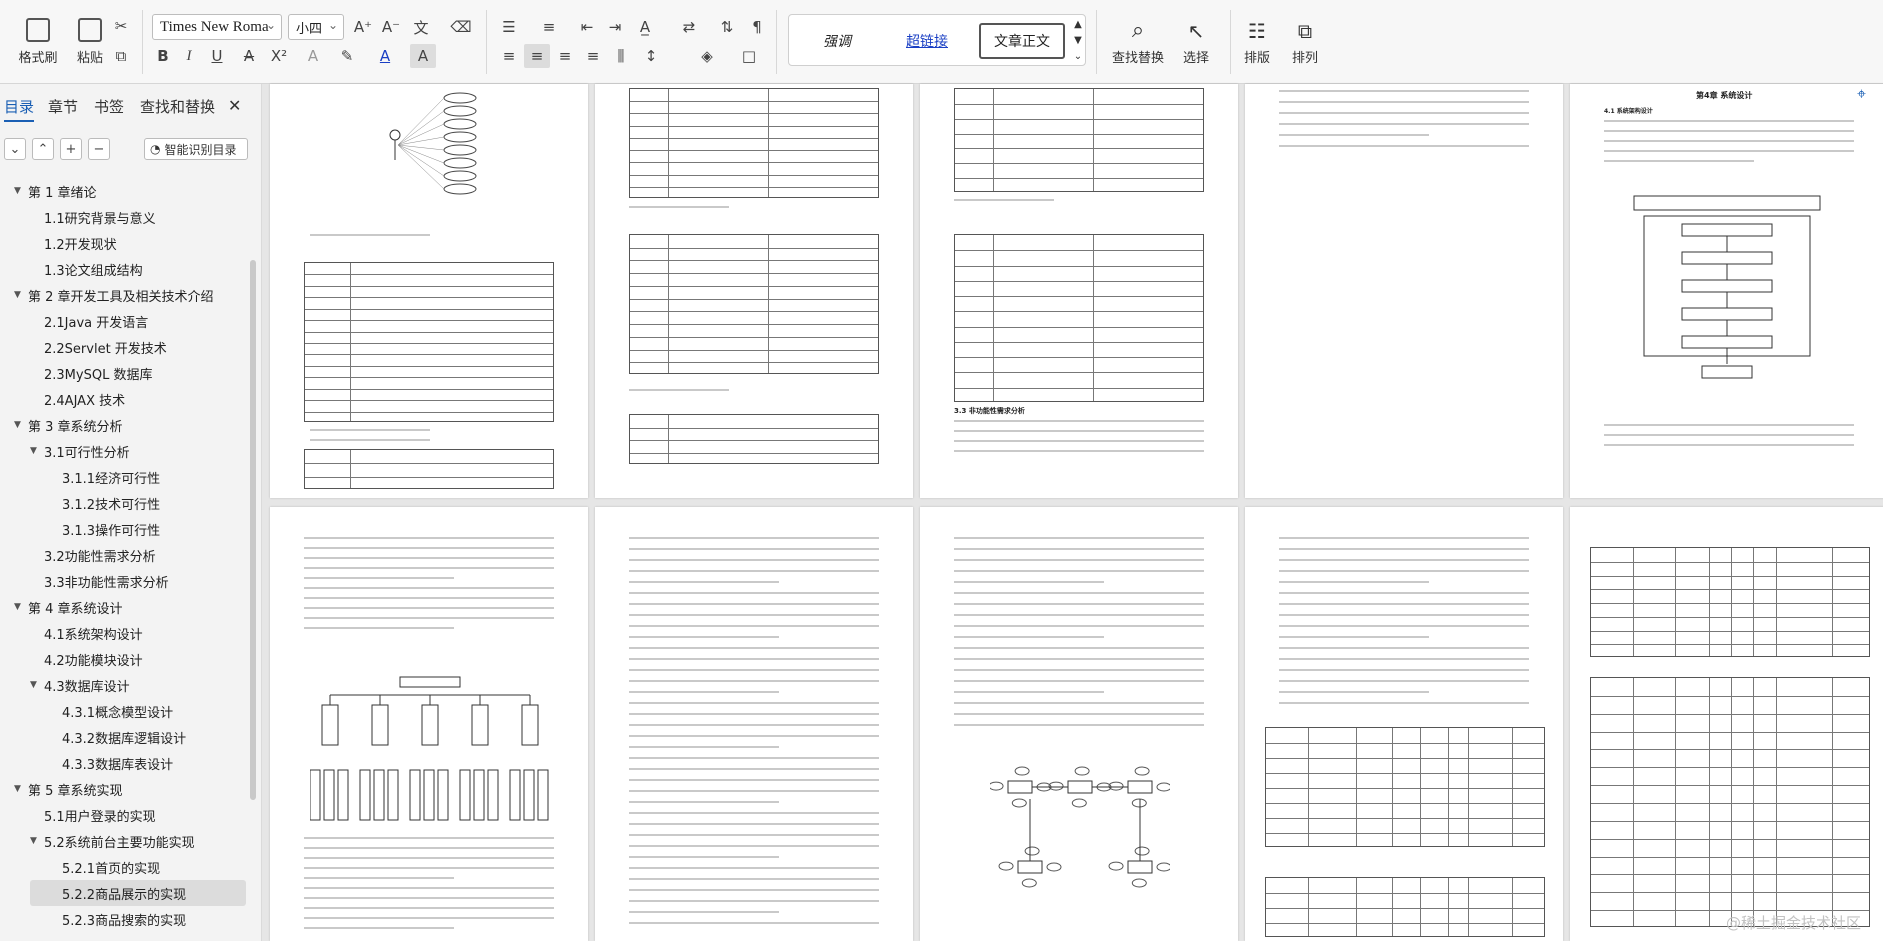  What do you see at coordinates (509, 56) in the screenshot?
I see `align-left-icon: ≡` at bounding box center [509, 56].